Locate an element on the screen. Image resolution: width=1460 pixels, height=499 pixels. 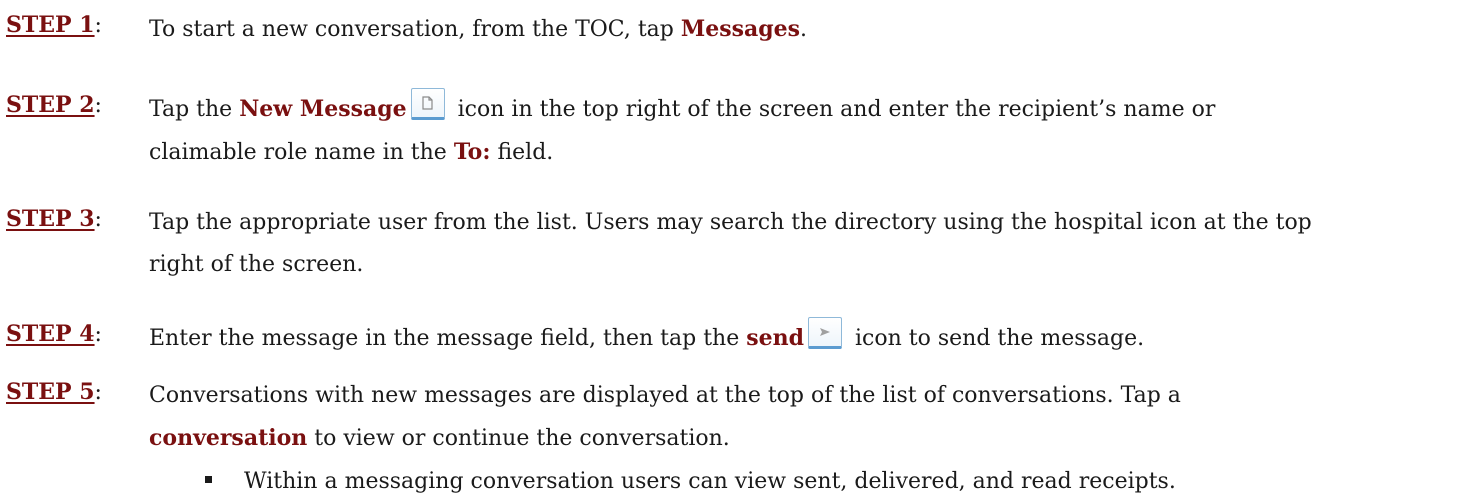
step-number: STEP 1 is located at coordinates (50, 25).